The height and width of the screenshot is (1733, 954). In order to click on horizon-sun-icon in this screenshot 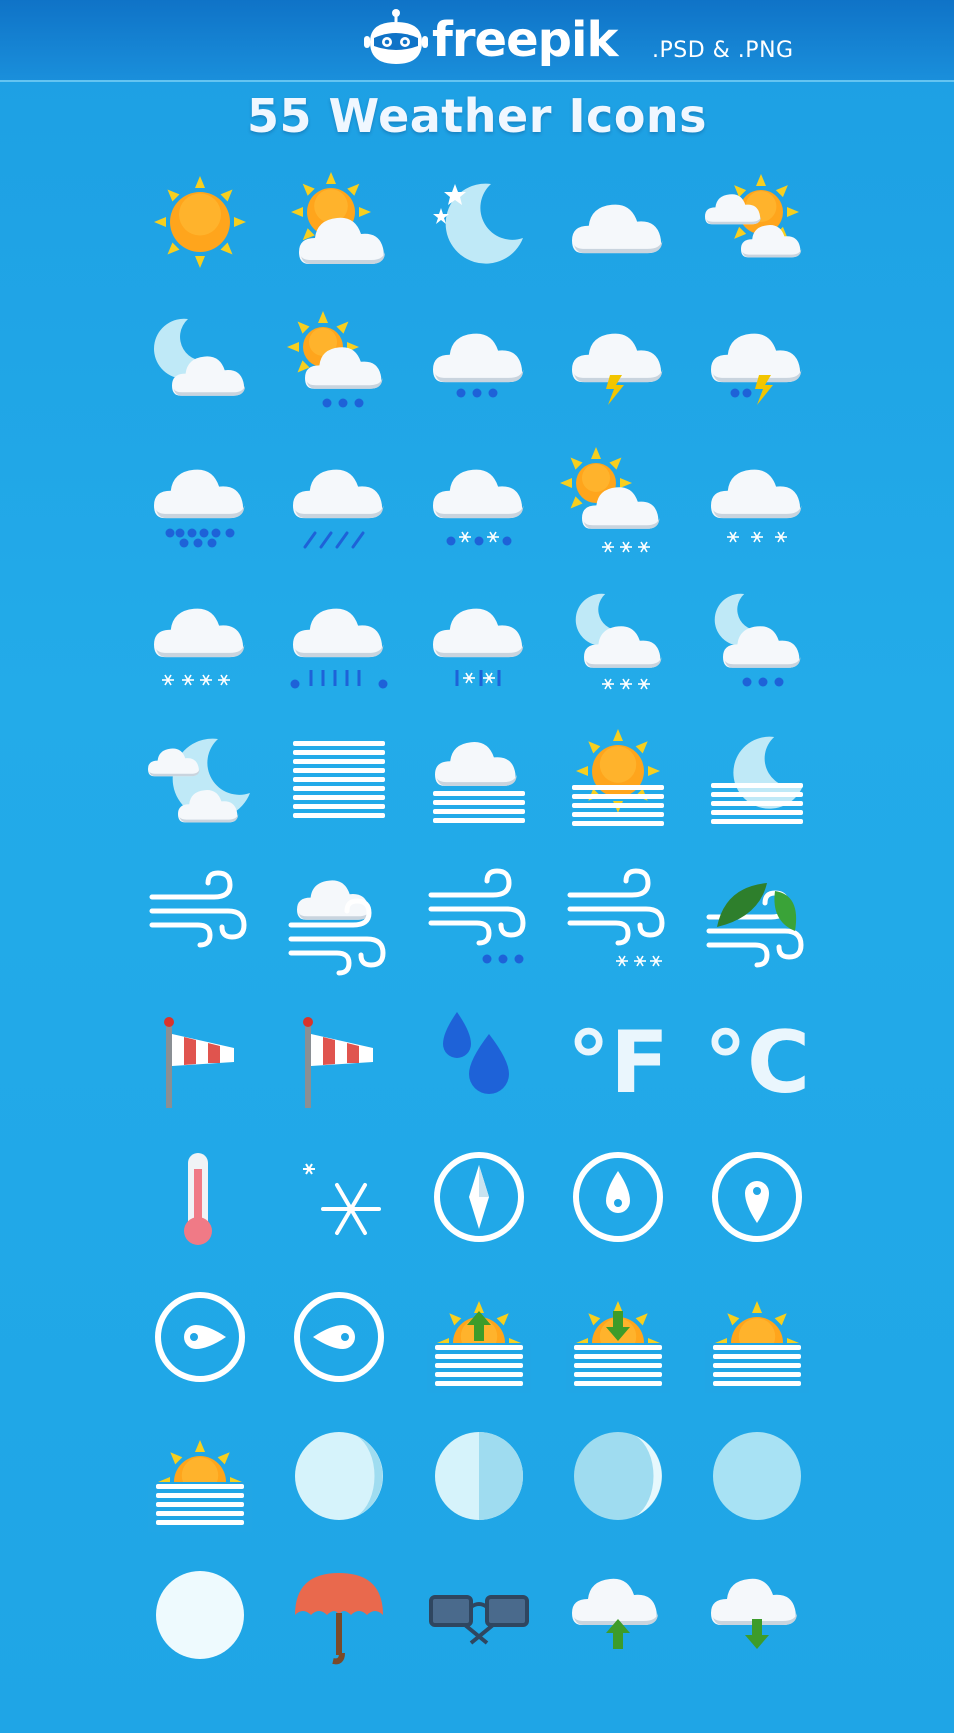, I will do `click(757, 1339)`.